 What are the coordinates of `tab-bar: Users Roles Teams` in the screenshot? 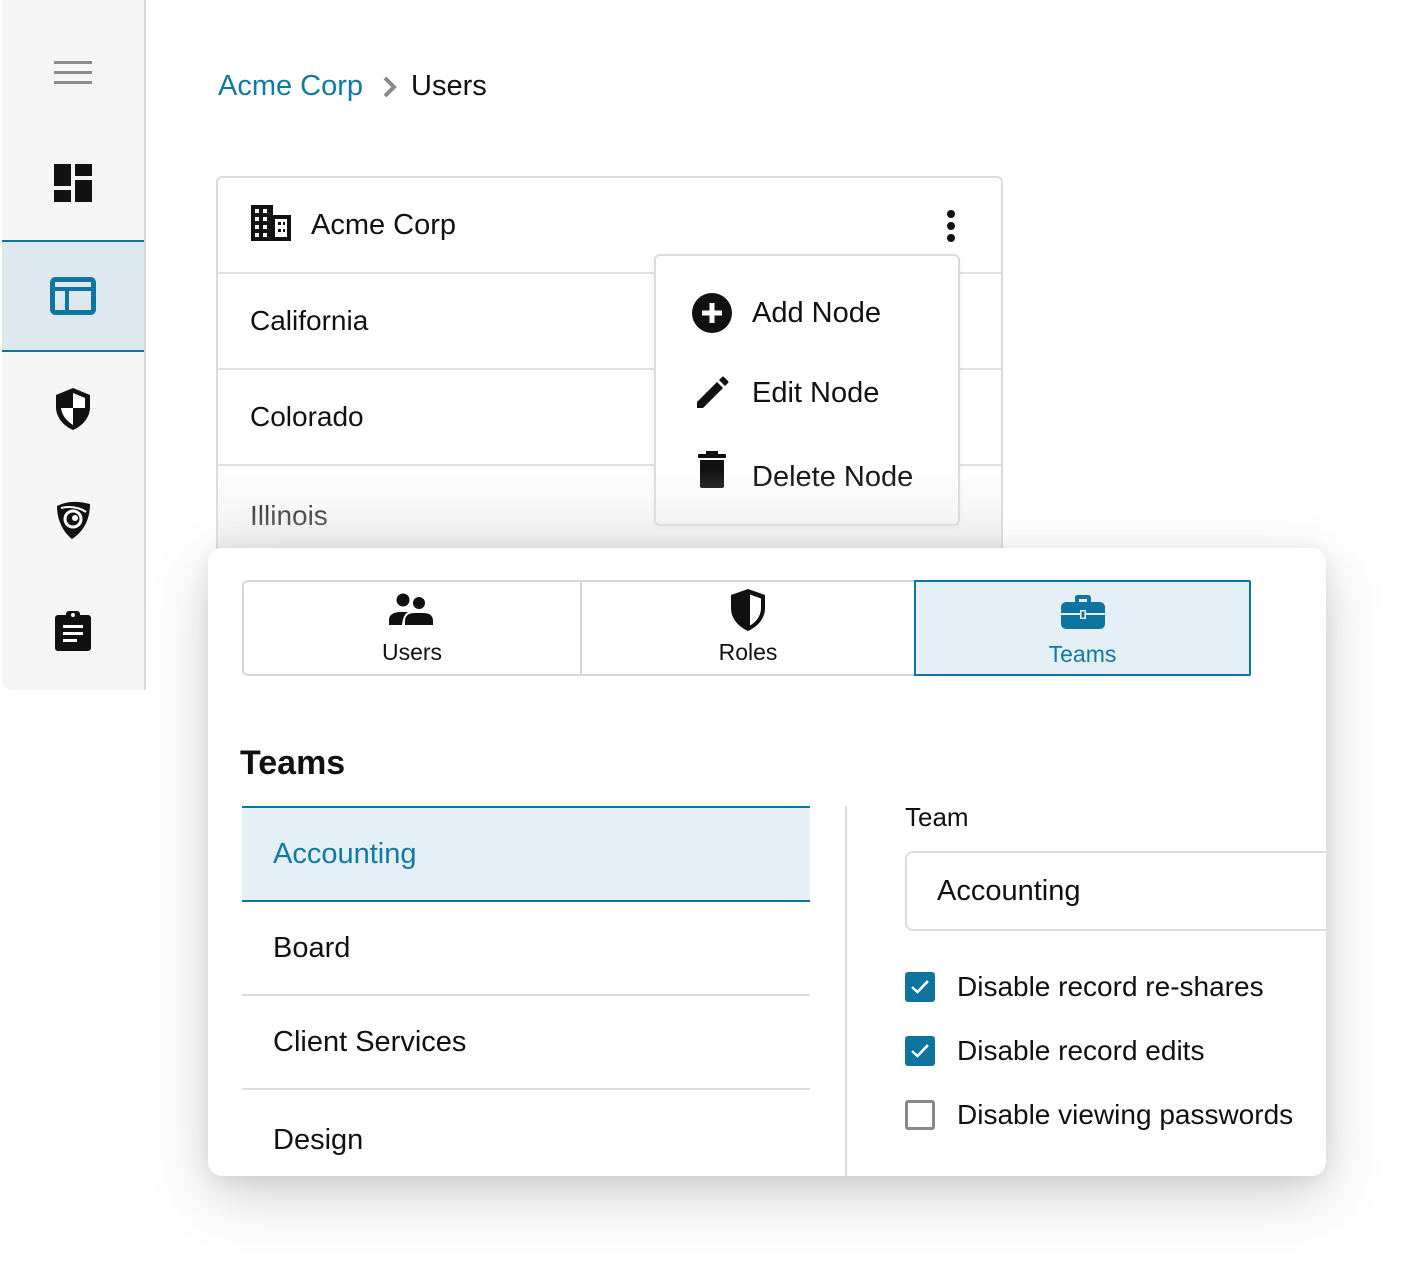 It's located at (746, 628).